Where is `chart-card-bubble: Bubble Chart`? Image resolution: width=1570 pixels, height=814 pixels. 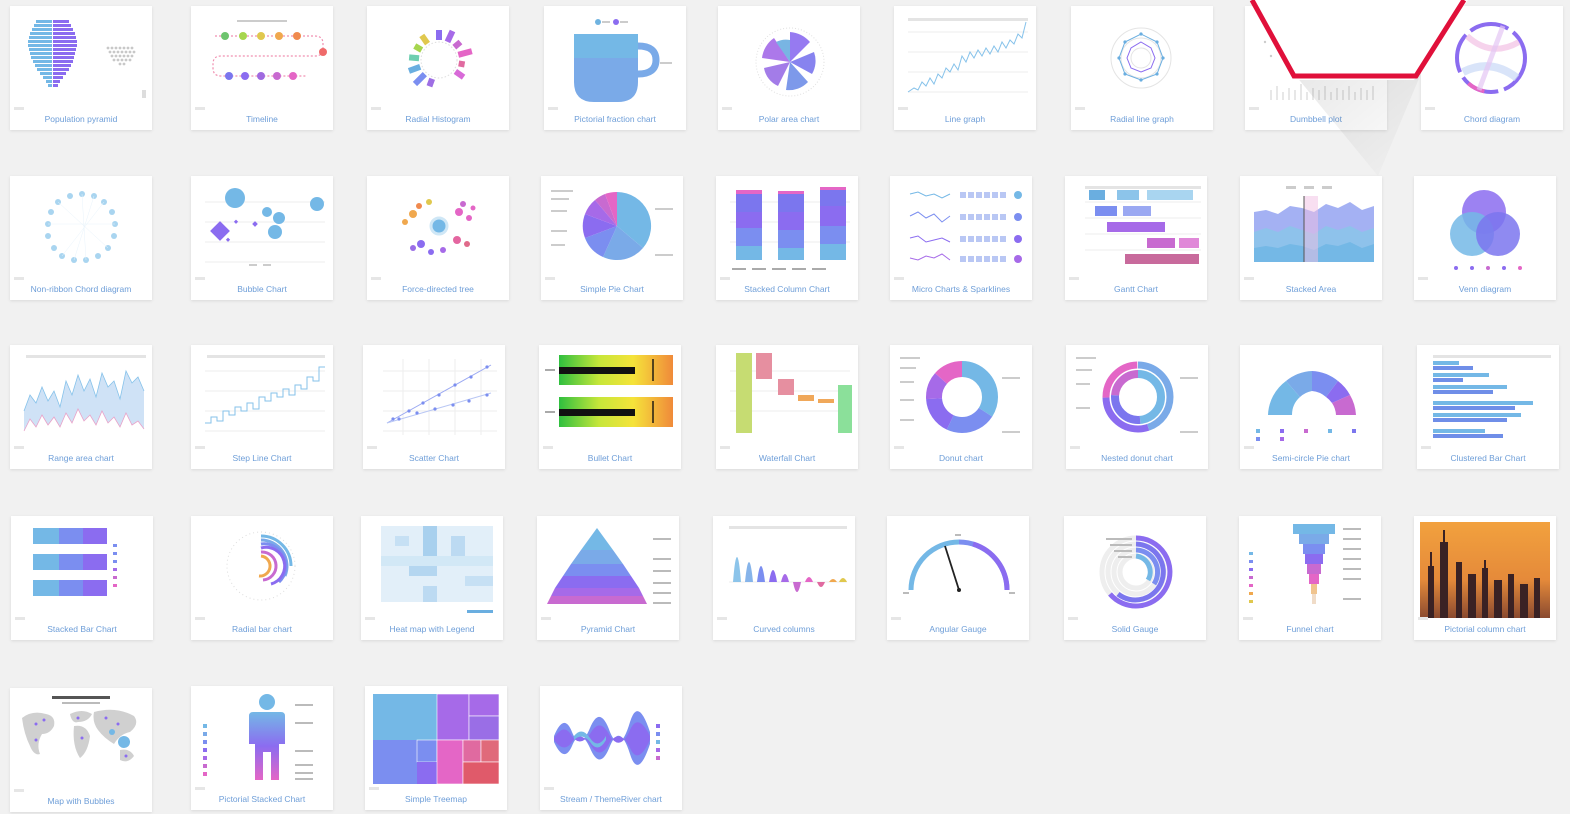 chart-card-bubble: Bubble Chart is located at coordinates (262, 238).